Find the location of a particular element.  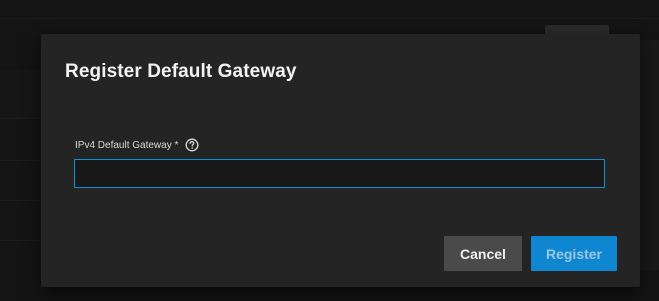

dialog-title: Register Default Gateway is located at coordinates (181, 71).